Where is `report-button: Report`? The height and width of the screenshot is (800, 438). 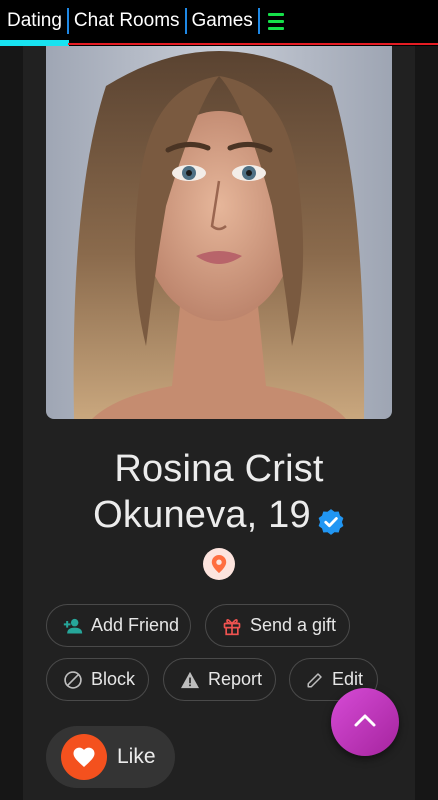
report-button: Report is located at coordinates (219, 679).